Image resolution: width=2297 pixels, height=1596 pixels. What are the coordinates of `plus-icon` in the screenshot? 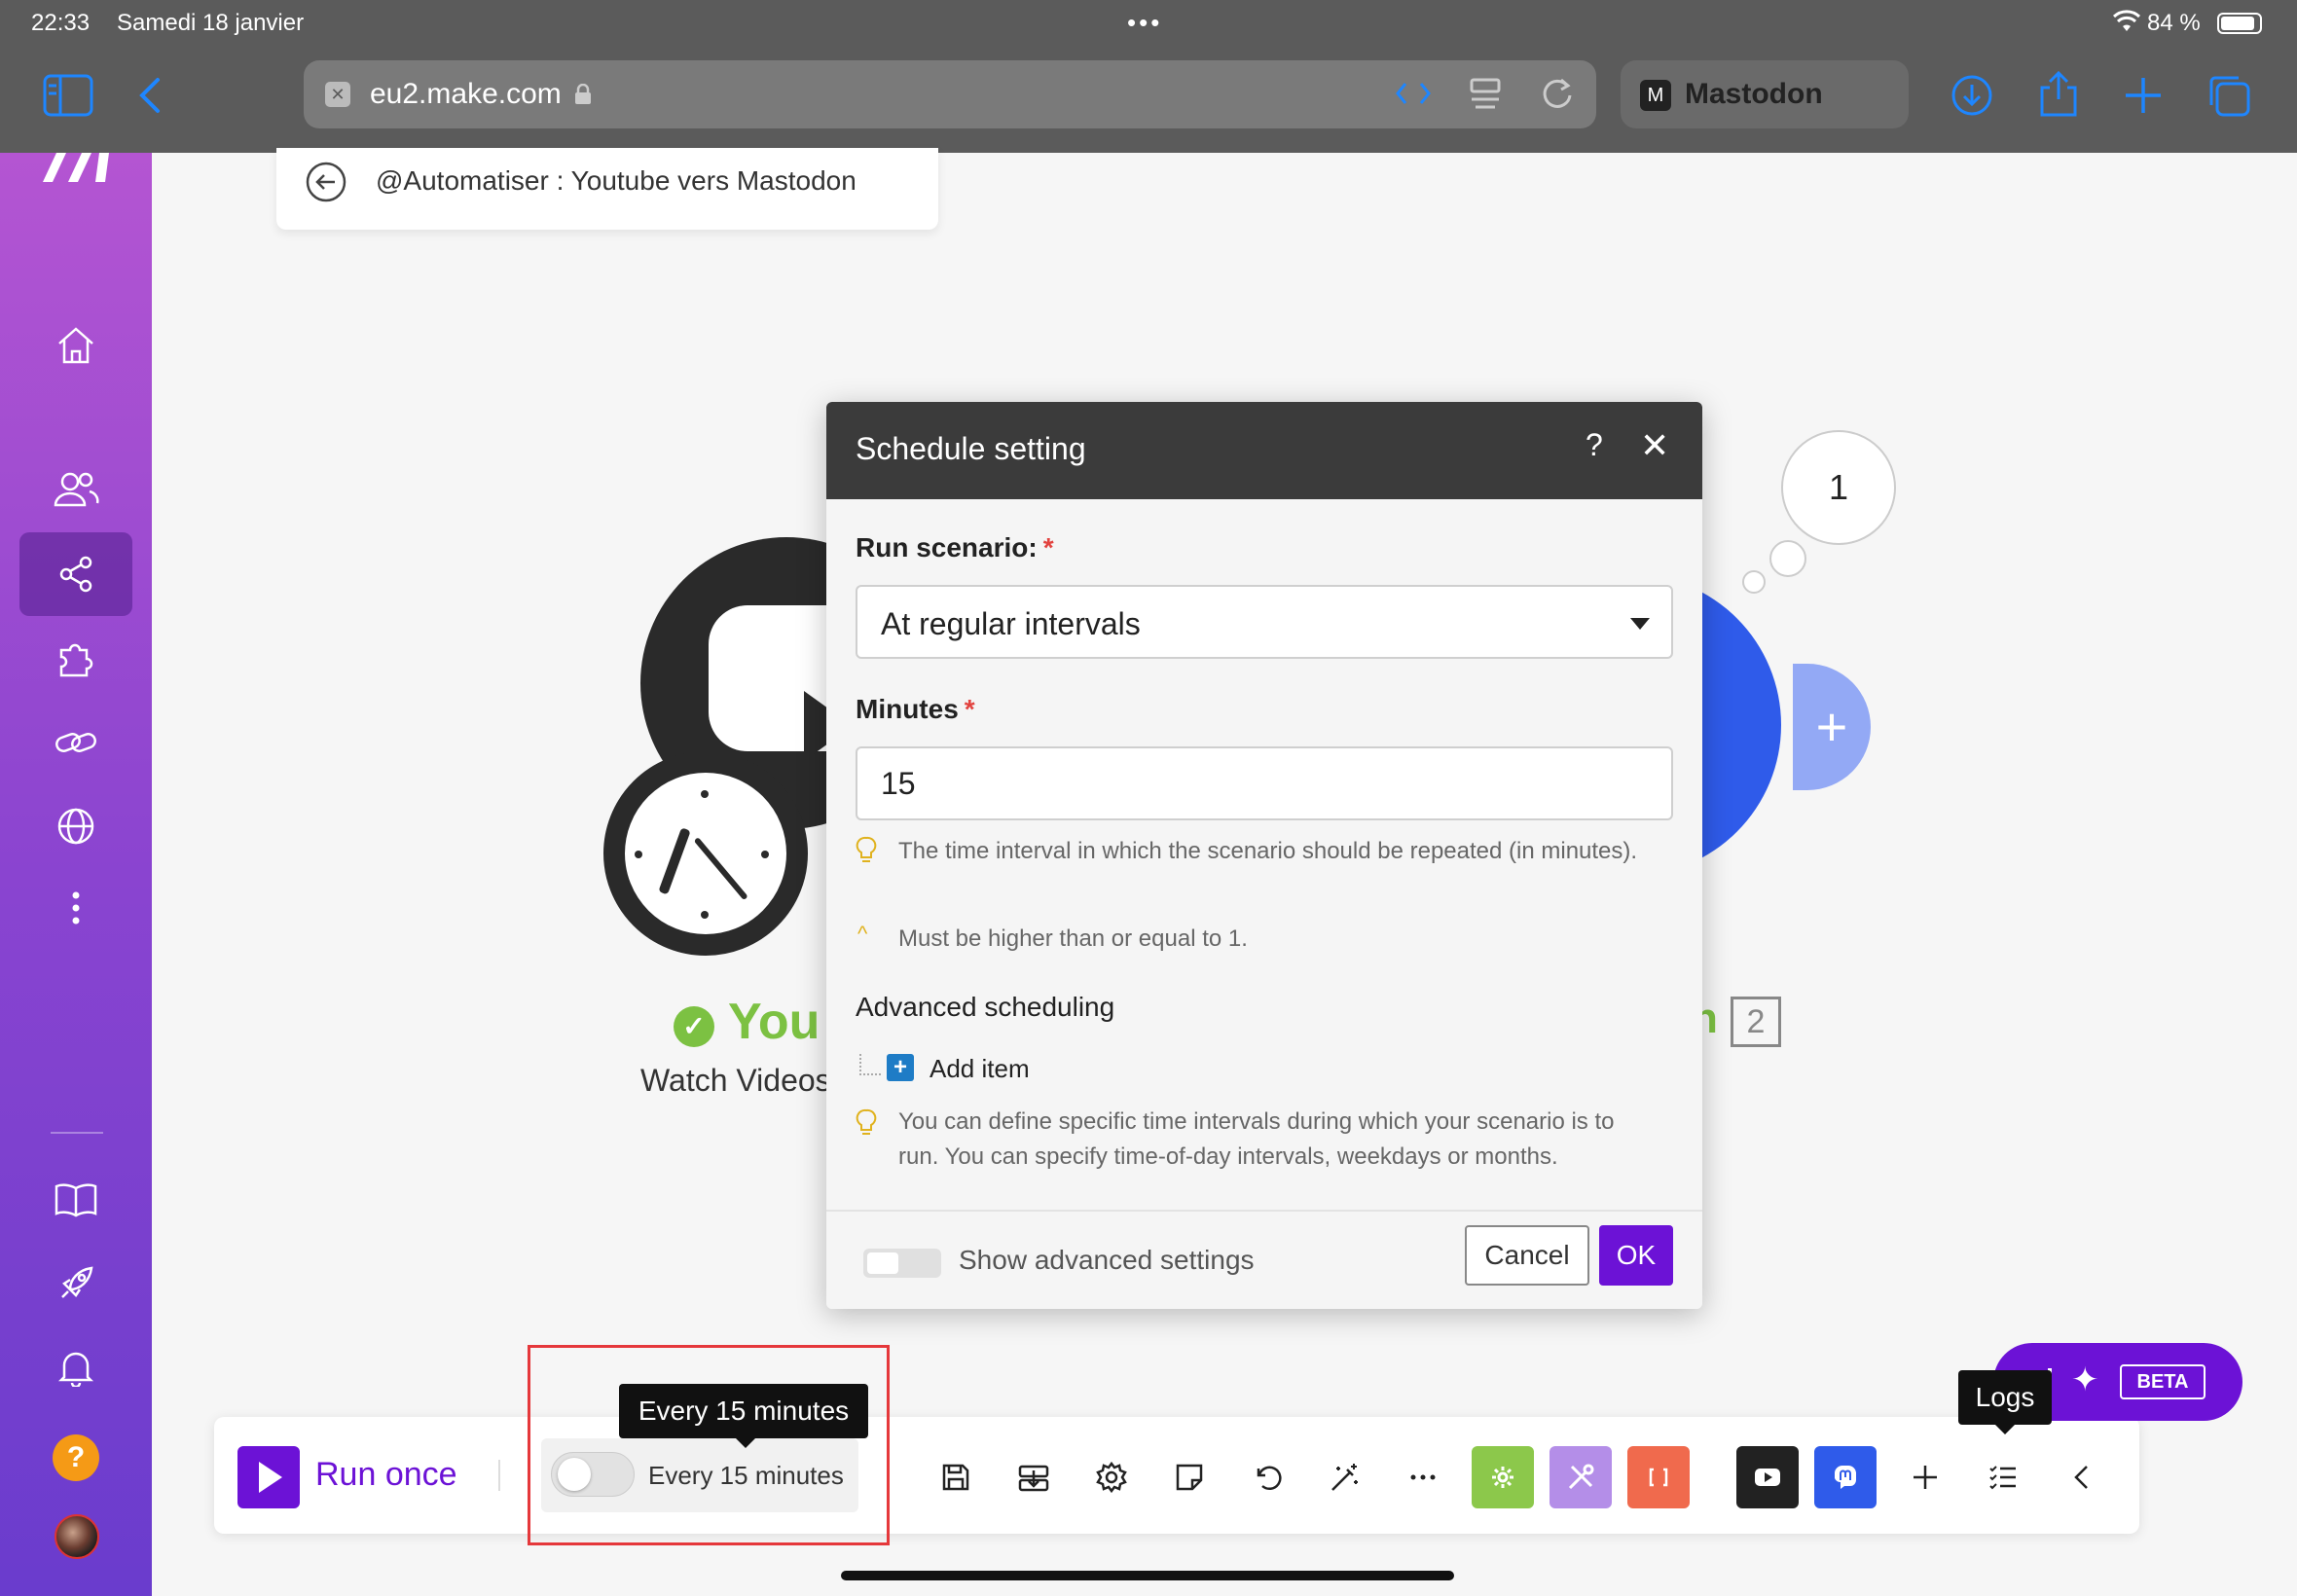 It's located at (1925, 1477).